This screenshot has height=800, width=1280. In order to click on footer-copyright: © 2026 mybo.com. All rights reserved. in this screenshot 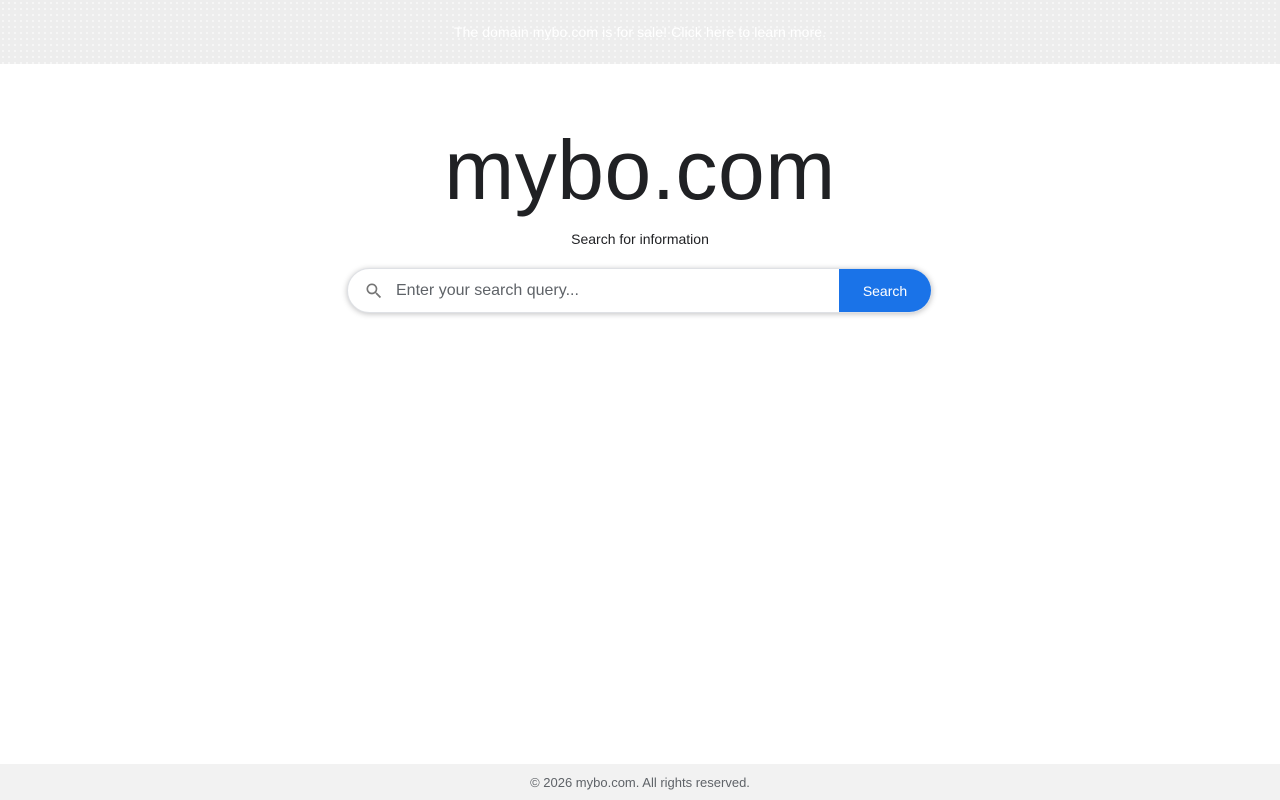, I will do `click(640, 782)`.